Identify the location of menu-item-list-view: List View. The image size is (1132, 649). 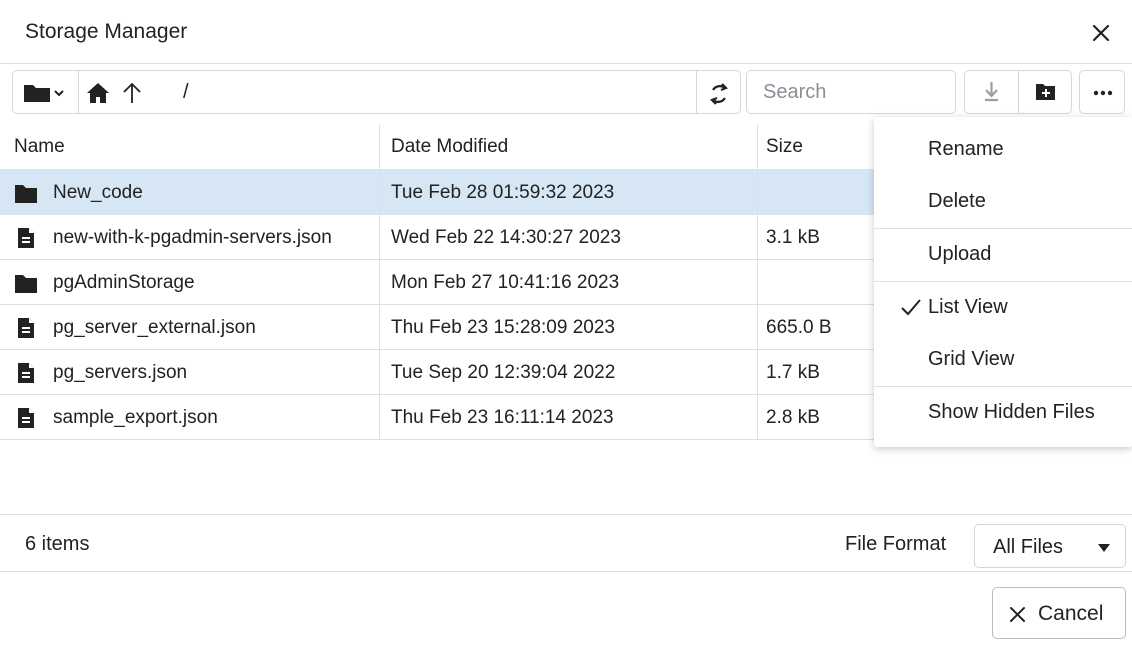
(1003, 308).